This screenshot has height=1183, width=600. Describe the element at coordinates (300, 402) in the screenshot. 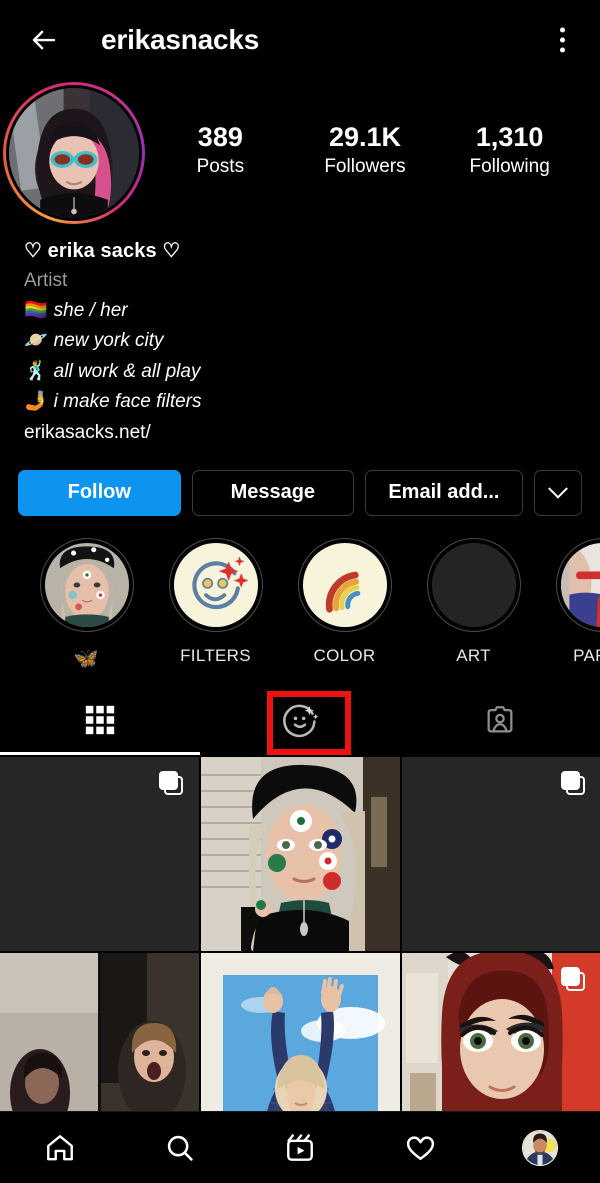

I see `bio-line-filters: 🤳 i make face filters` at that location.